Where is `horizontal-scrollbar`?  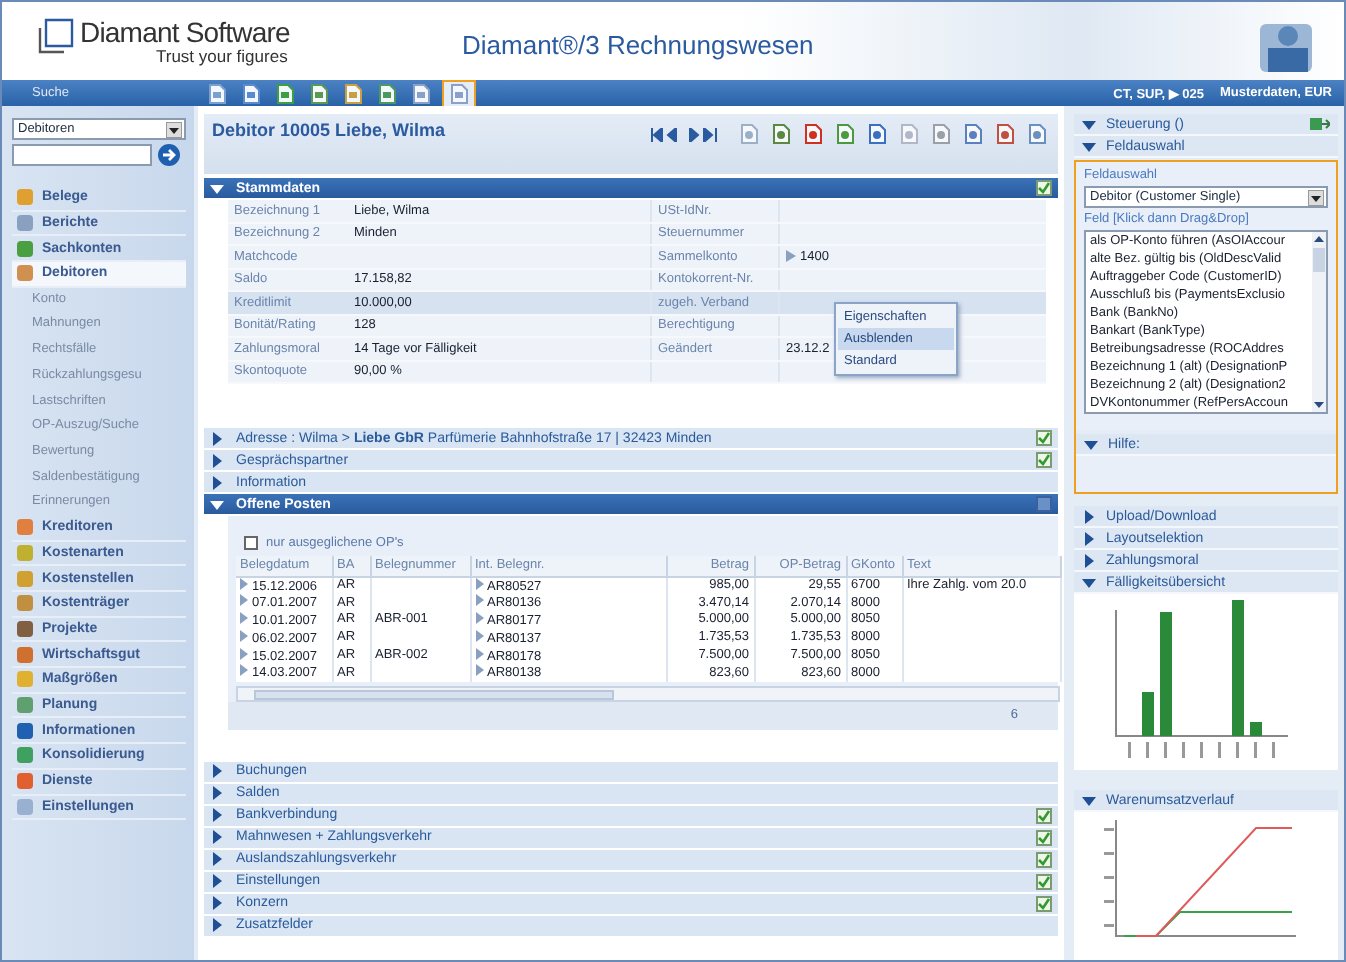 horizontal-scrollbar is located at coordinates (648, 693).